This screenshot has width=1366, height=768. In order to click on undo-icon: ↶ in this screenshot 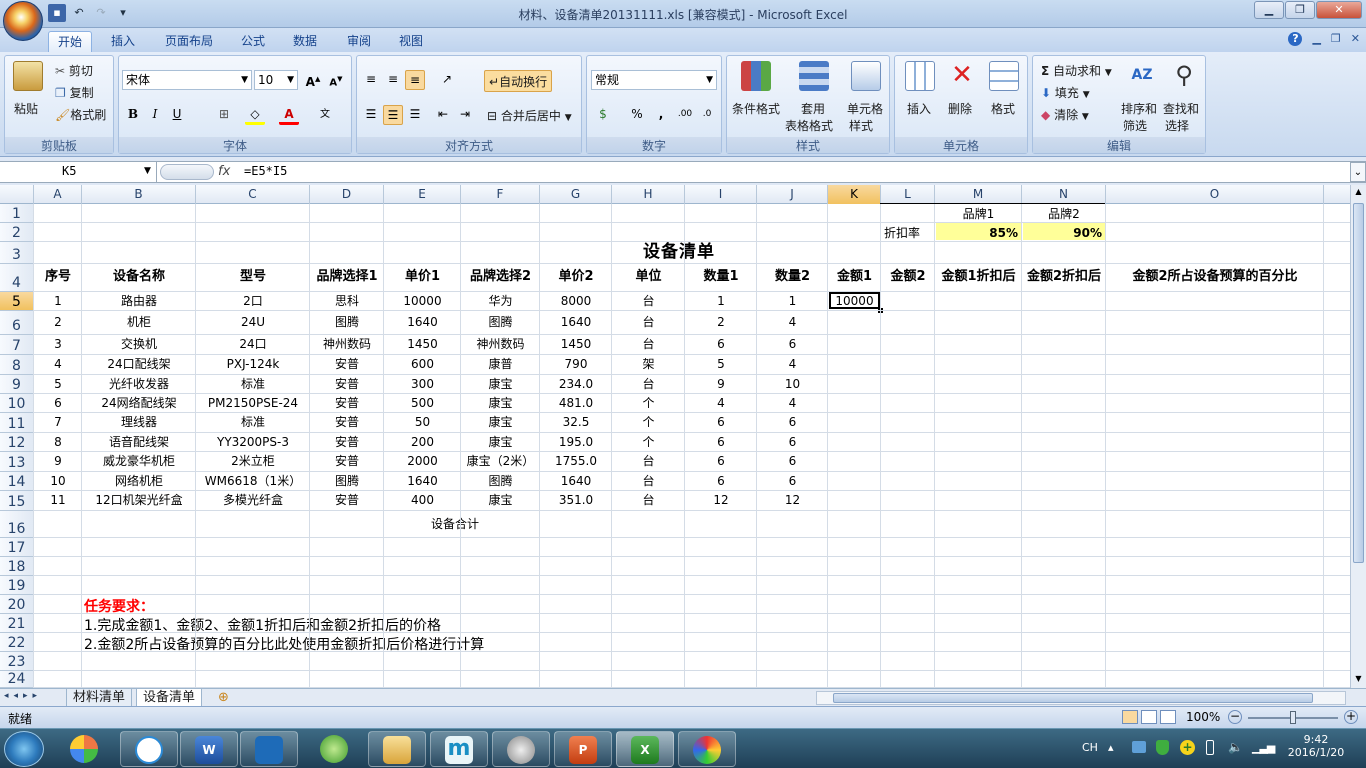, I will do `click(79, 13)`.